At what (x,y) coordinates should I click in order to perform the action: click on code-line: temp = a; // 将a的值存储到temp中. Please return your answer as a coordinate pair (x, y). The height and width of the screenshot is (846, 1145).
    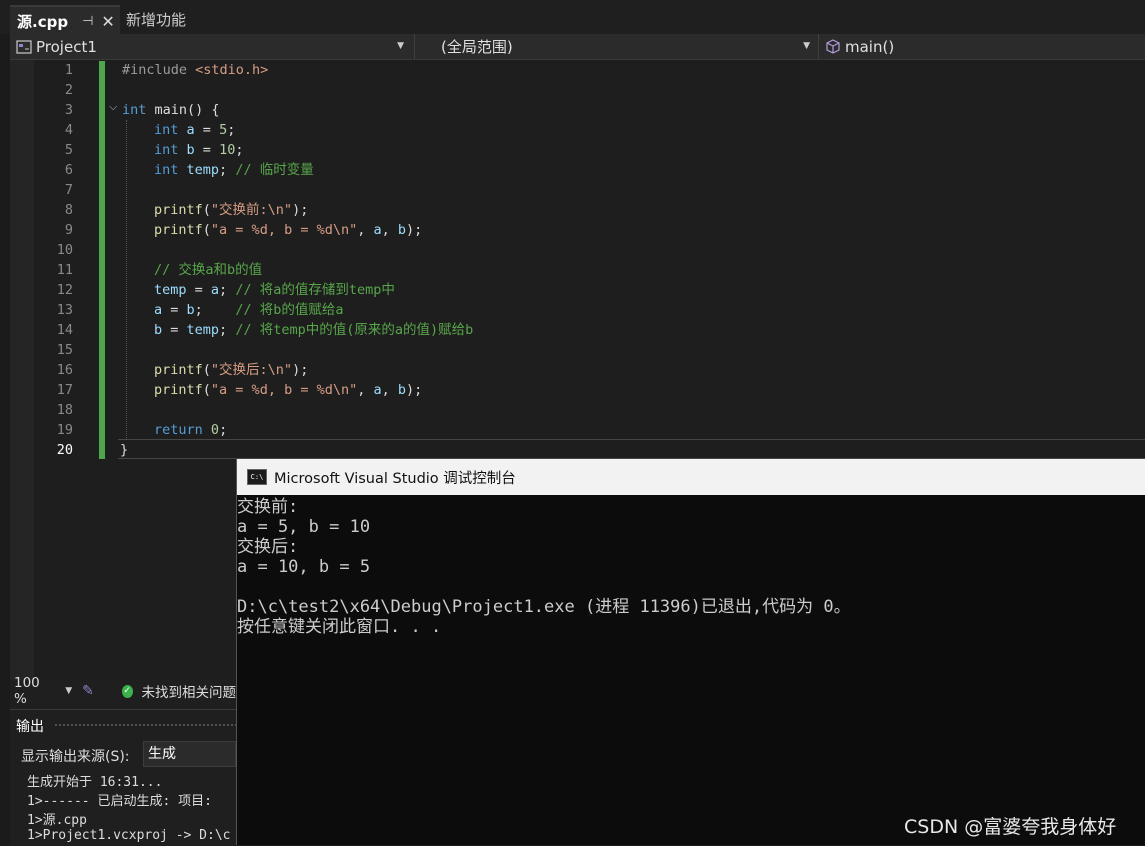
    Looking at the image, I should click on (274, 290).